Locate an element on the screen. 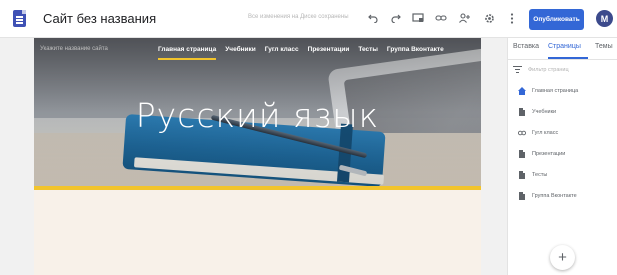  sidebar-item-label: Главная страница is located at coordinates (555, 90).